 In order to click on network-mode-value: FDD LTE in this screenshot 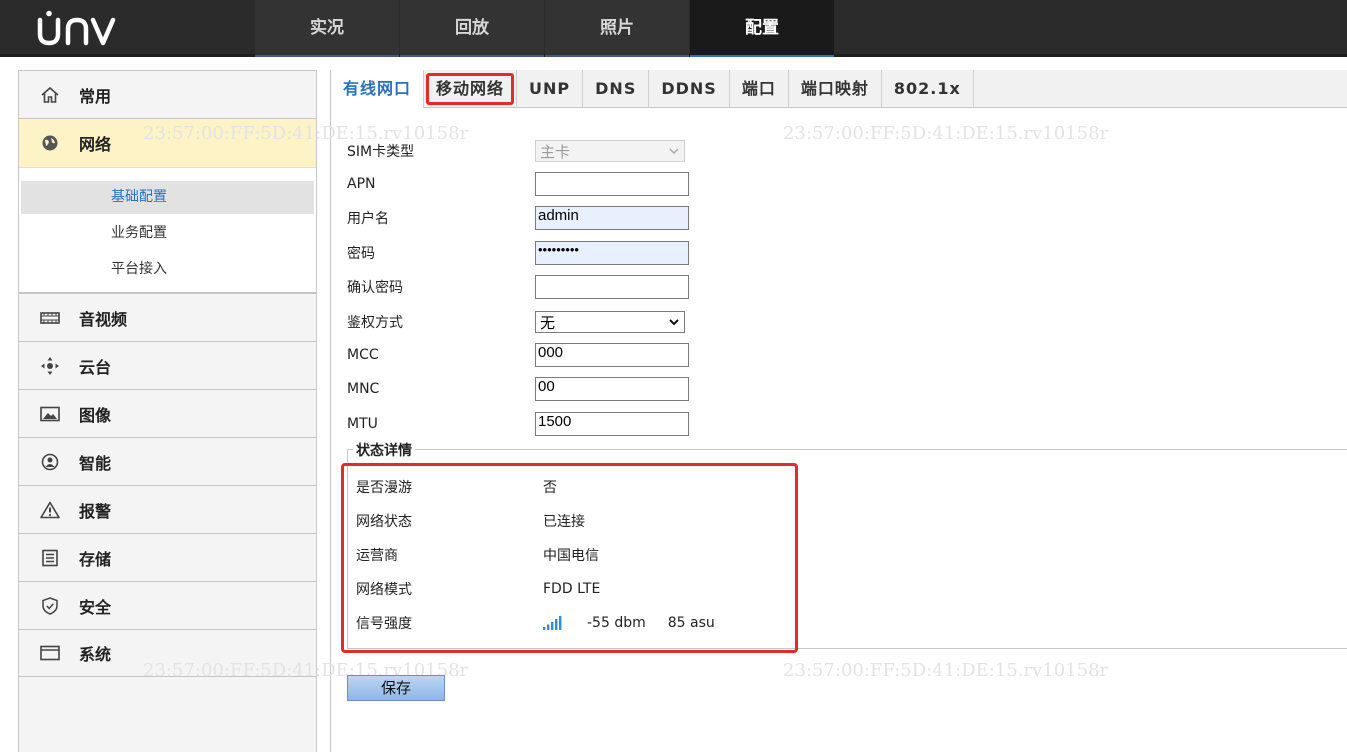, I will do `click(572, 589)`.